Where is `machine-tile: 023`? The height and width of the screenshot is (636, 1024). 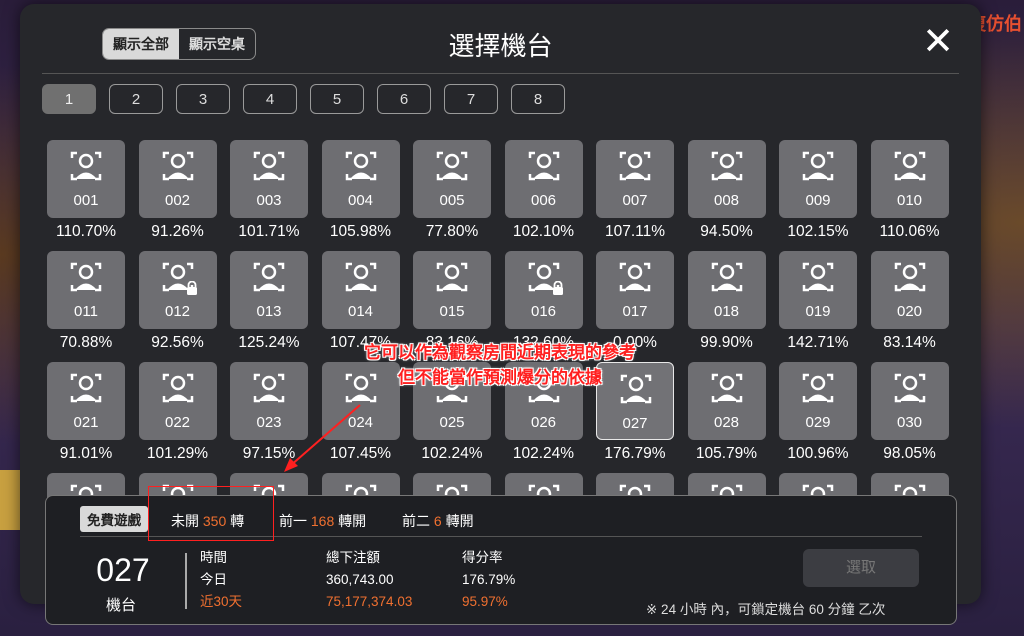 machine-tile: 023 is located at coordinates (269, 401).